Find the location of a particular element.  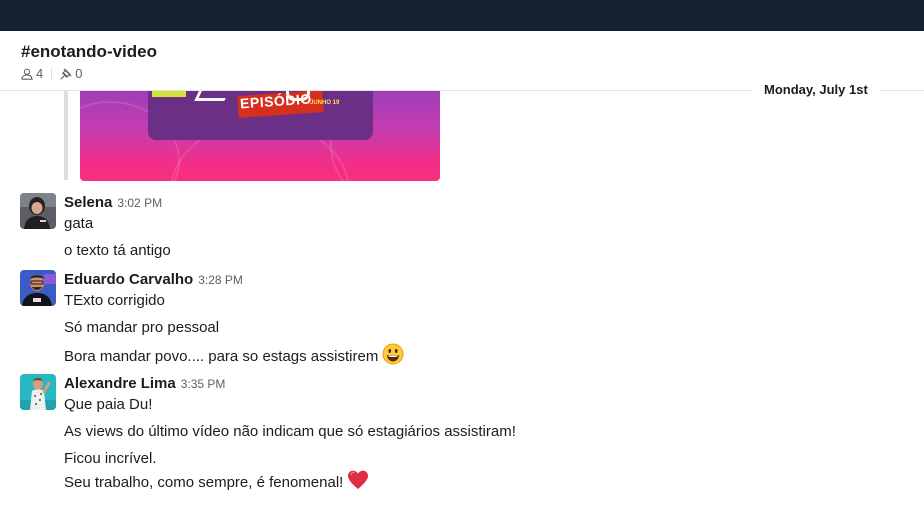

message-header: Alexandre Lima 3:35 PM is located at coordinates (144, 383).